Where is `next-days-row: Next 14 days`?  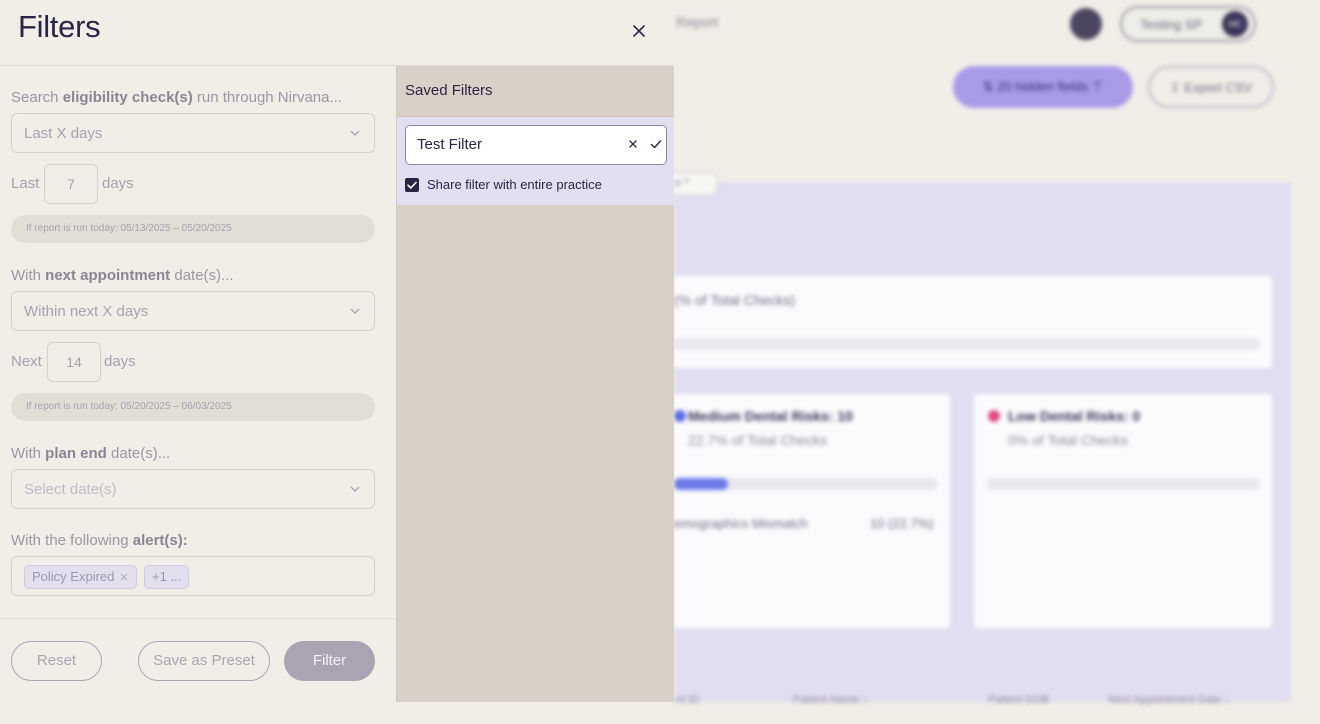 next-days-row: Next 14 days is located at coordinates (111, 362).